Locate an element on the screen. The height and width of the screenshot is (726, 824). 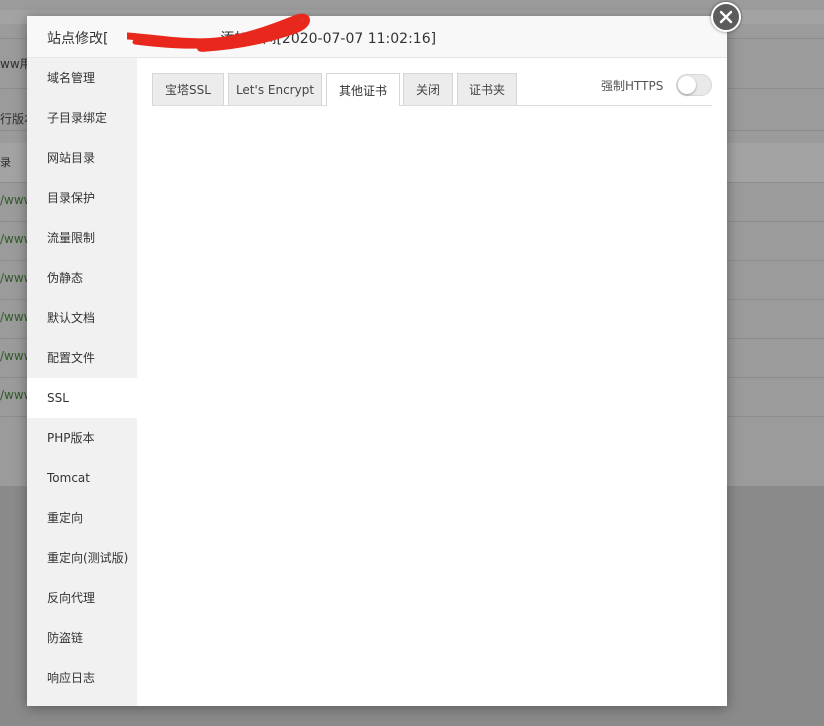
tab-baota-ssl: 宝塔SSL is located at coordinates (188, 89).